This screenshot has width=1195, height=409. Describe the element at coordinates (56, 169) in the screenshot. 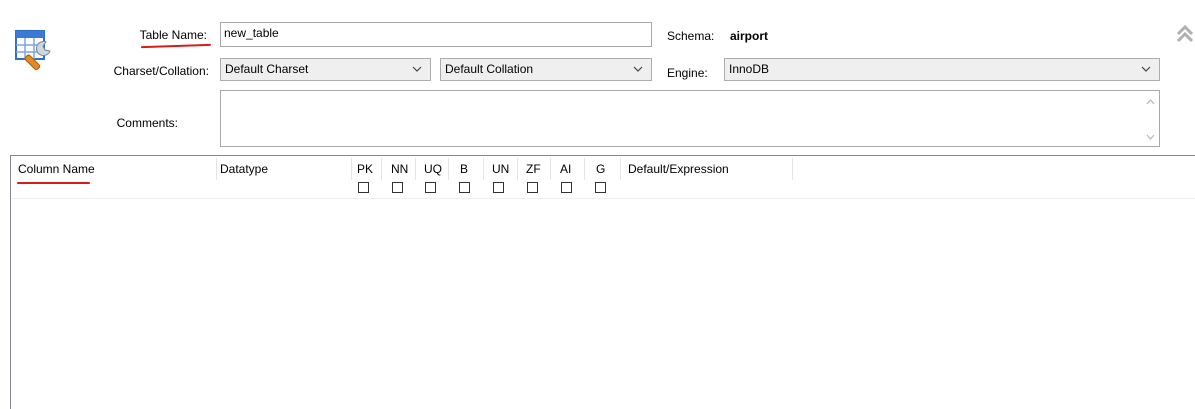

I see `column-name-header: Column Name` at that location.